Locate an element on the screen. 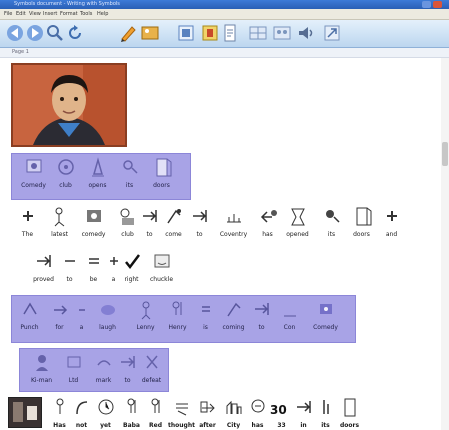  symbol-cell: opens is located at coordinates (97, 175).